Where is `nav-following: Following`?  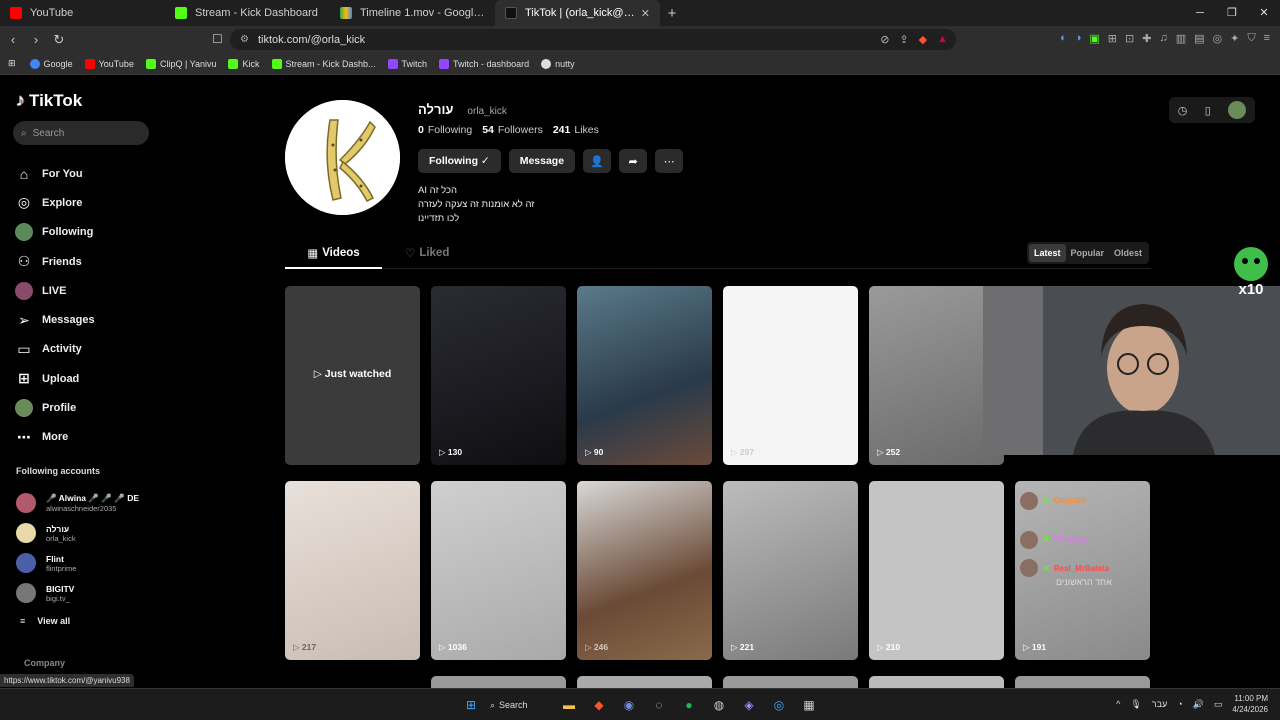
nav-following: Following is located at coordinates (109, 232).